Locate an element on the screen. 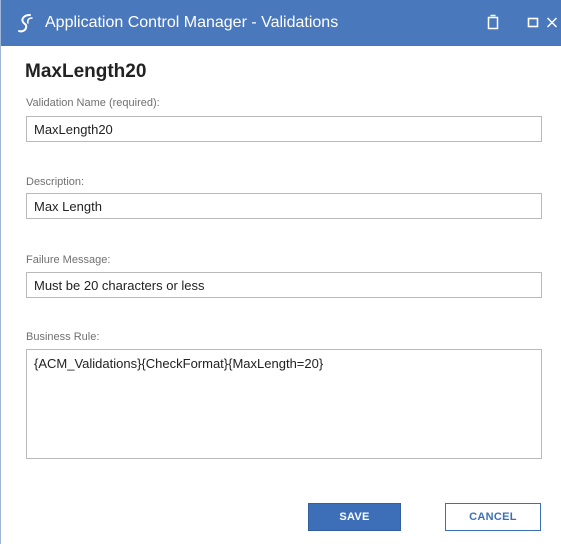  validation-name-label: Validation Name (required): is located at coordinates (93, 103).